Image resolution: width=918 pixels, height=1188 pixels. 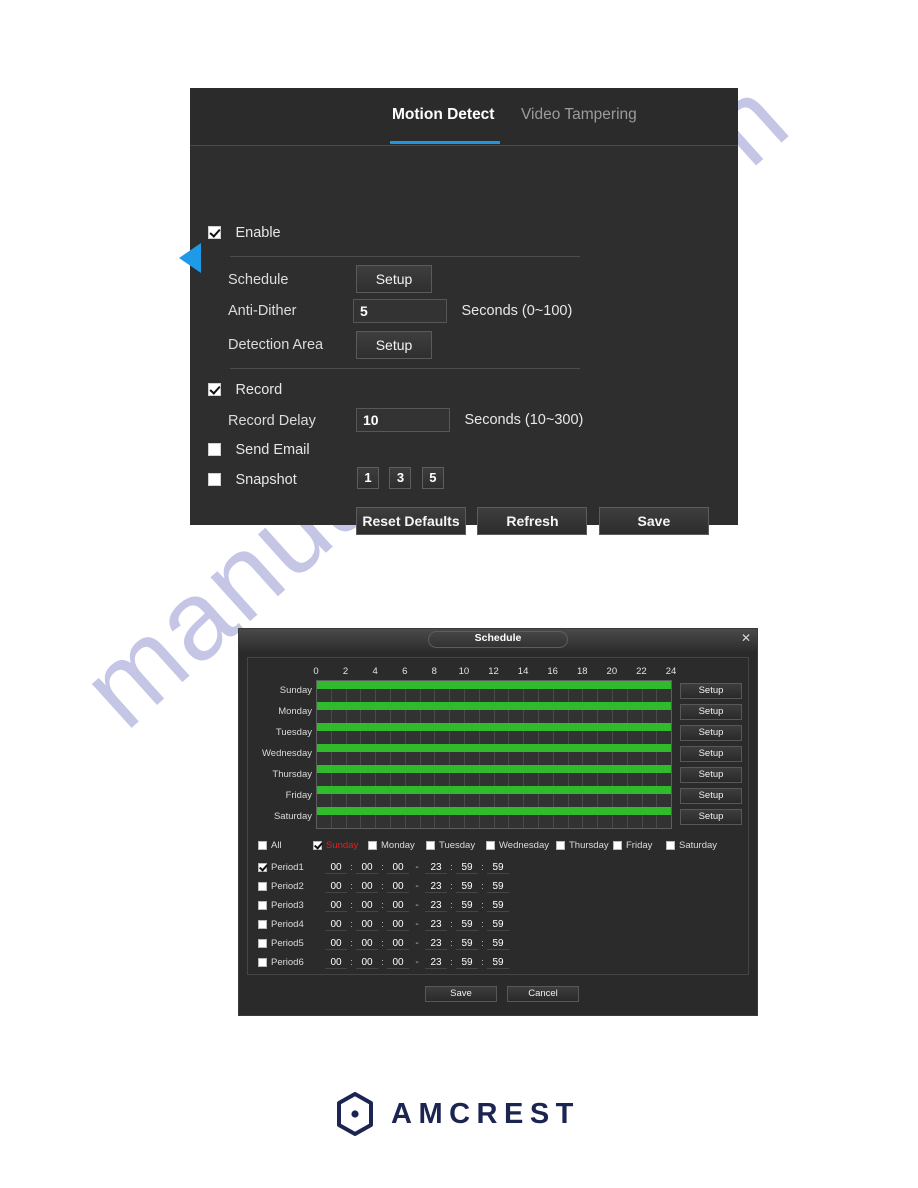 I want to click on day-filter-checkbox-saturday: Saturday, so click(x=691, y=845).